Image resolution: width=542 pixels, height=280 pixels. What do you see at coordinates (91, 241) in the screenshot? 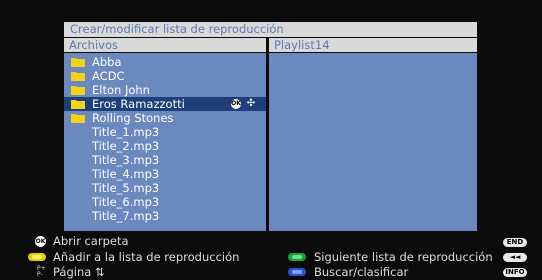
I see `open-folder-hint: Abrir carpeta` at bounding box center [91, 241].